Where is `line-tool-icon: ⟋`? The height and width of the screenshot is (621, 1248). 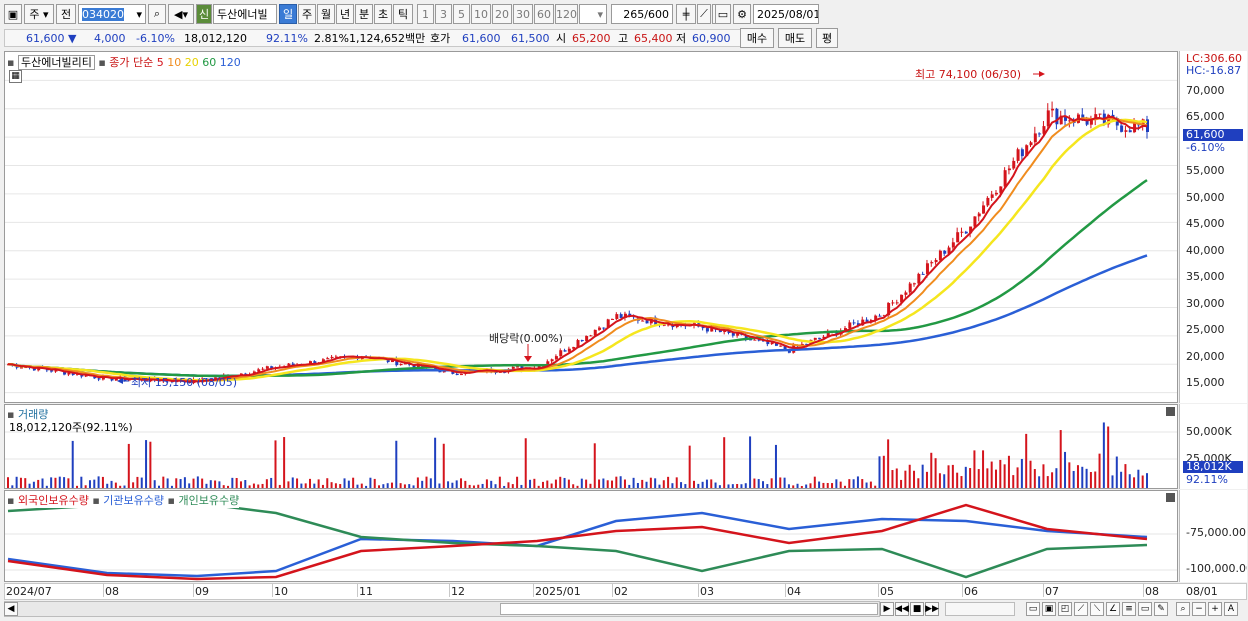 line-tool-icon: ⟋ is located at coordinates (704, 14).